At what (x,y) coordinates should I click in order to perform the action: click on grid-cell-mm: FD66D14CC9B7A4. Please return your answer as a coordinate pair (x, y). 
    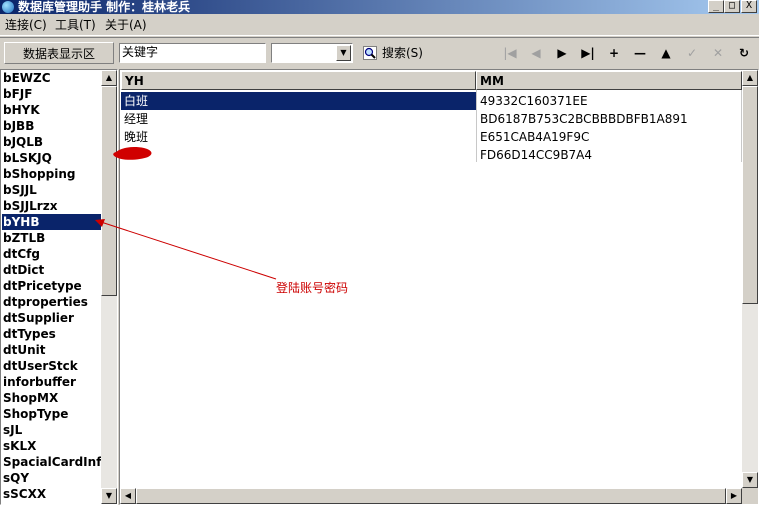
    Looking at the image, I should click on (609, 155).